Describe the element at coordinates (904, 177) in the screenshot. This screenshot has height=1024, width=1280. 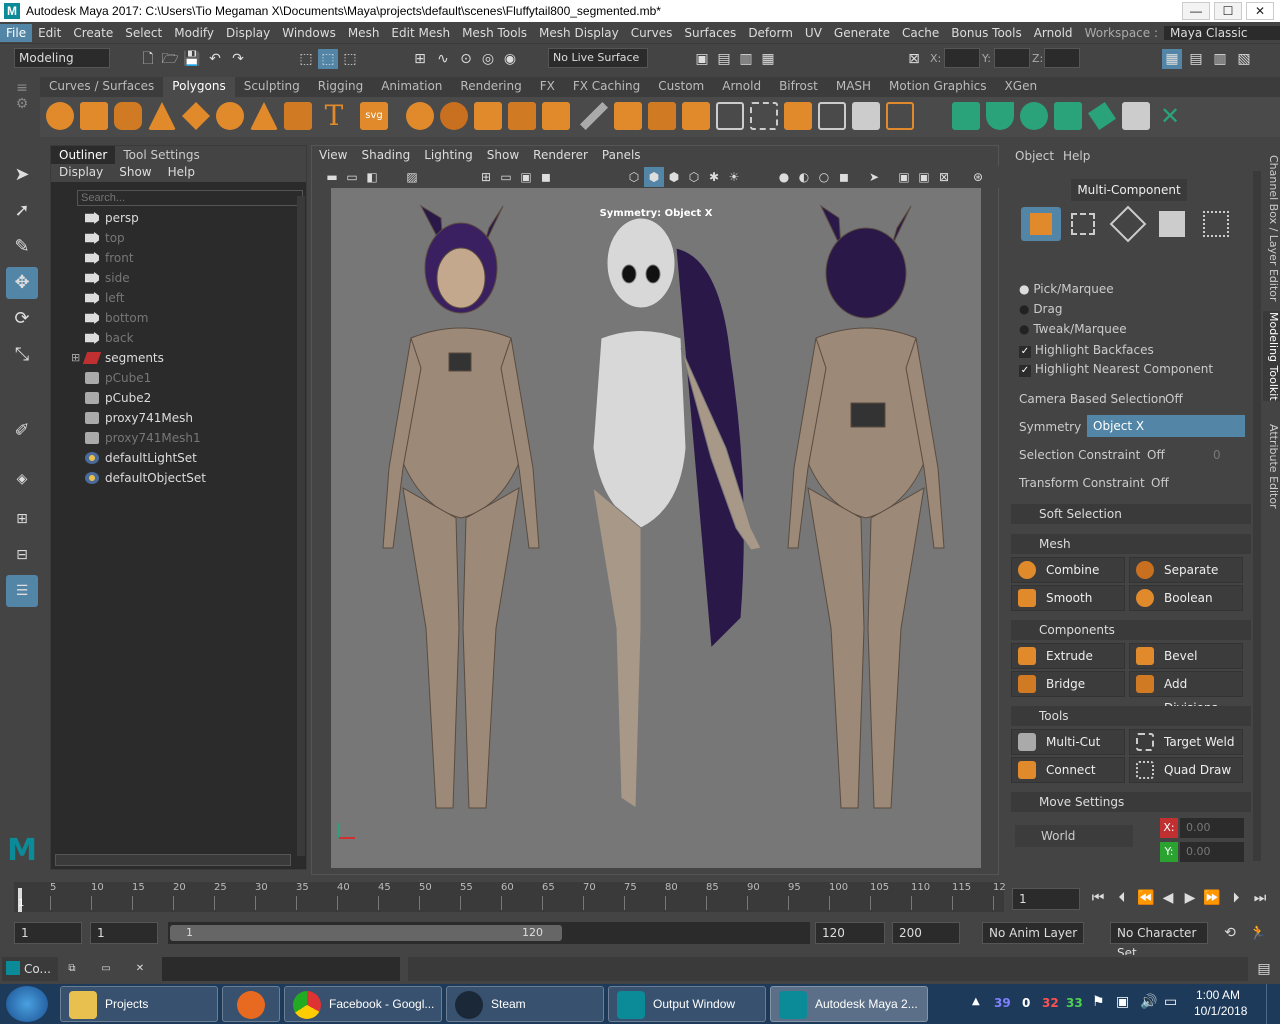
I see `xray-joints-icon: ▣` at that location.